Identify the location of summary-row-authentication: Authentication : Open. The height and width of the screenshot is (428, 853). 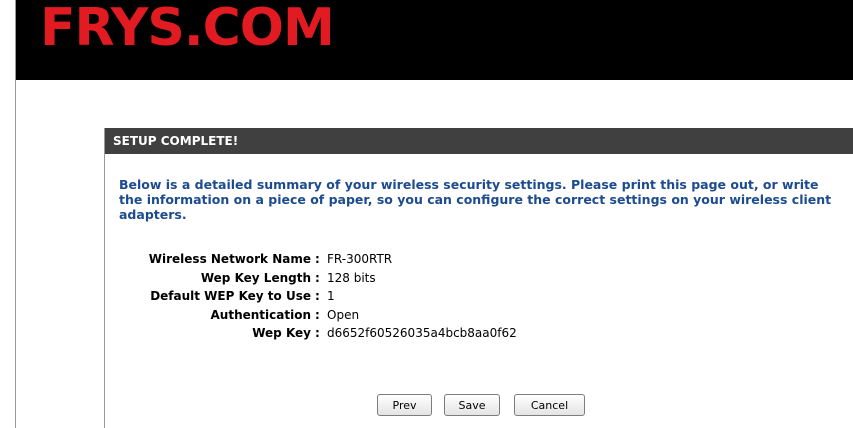
(479, 315).